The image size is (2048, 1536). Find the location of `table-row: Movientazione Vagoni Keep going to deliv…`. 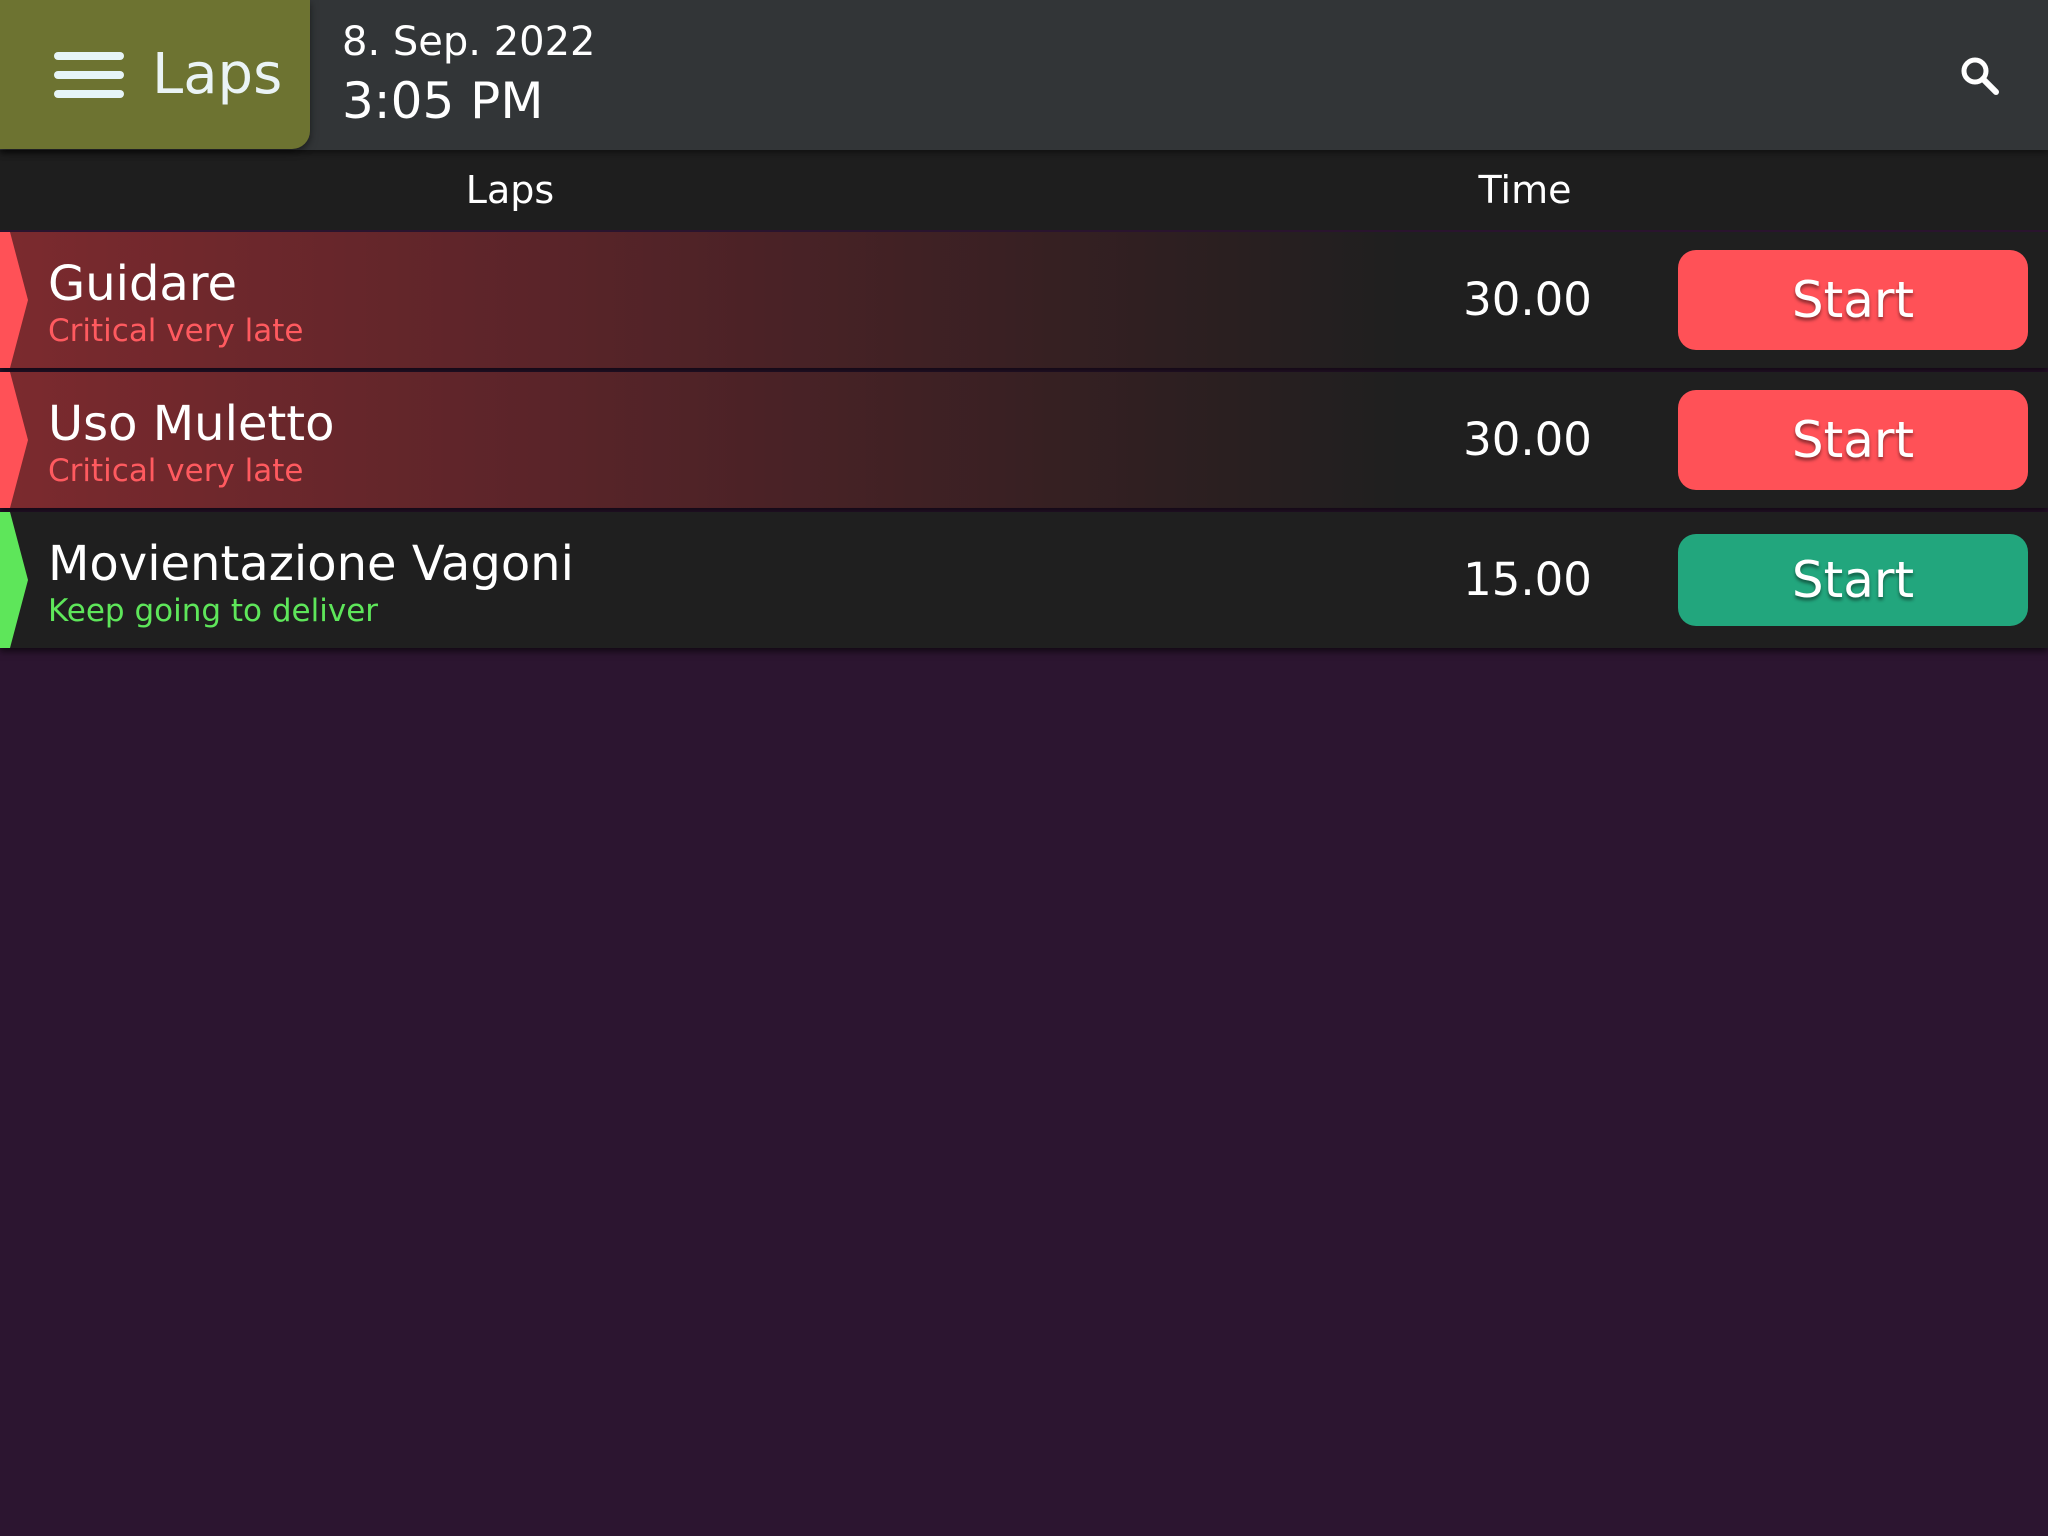

table-row: Movientazione Vagoni Keep going to deliv… is located at coordinates (1024, 580).